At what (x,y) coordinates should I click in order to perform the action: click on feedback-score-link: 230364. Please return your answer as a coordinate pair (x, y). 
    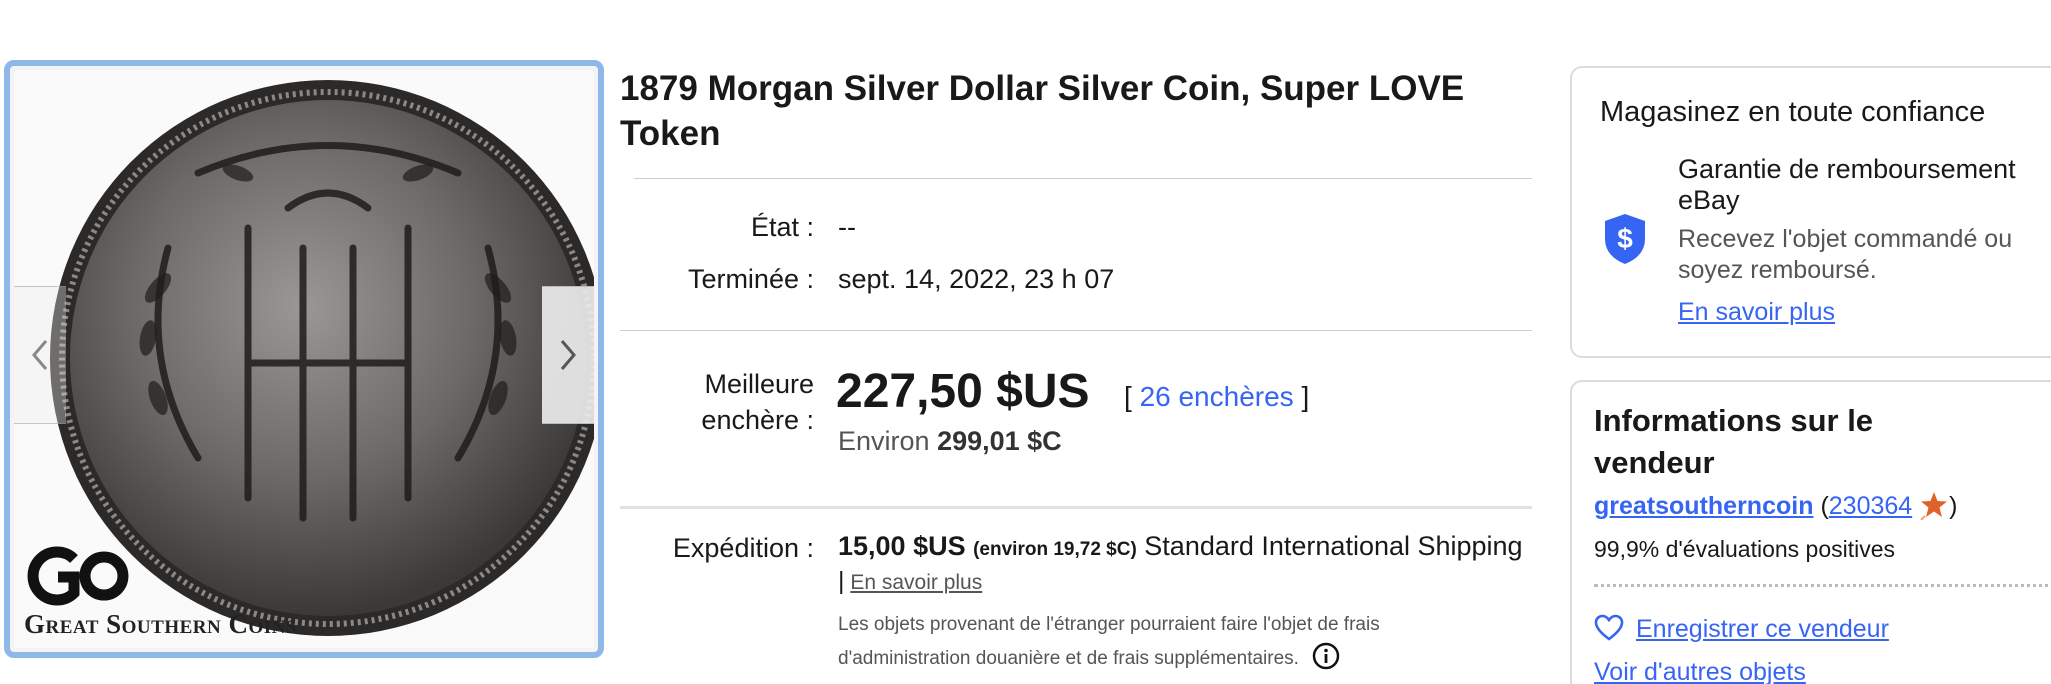
    Looking at the image, I should click on (1870, 506).